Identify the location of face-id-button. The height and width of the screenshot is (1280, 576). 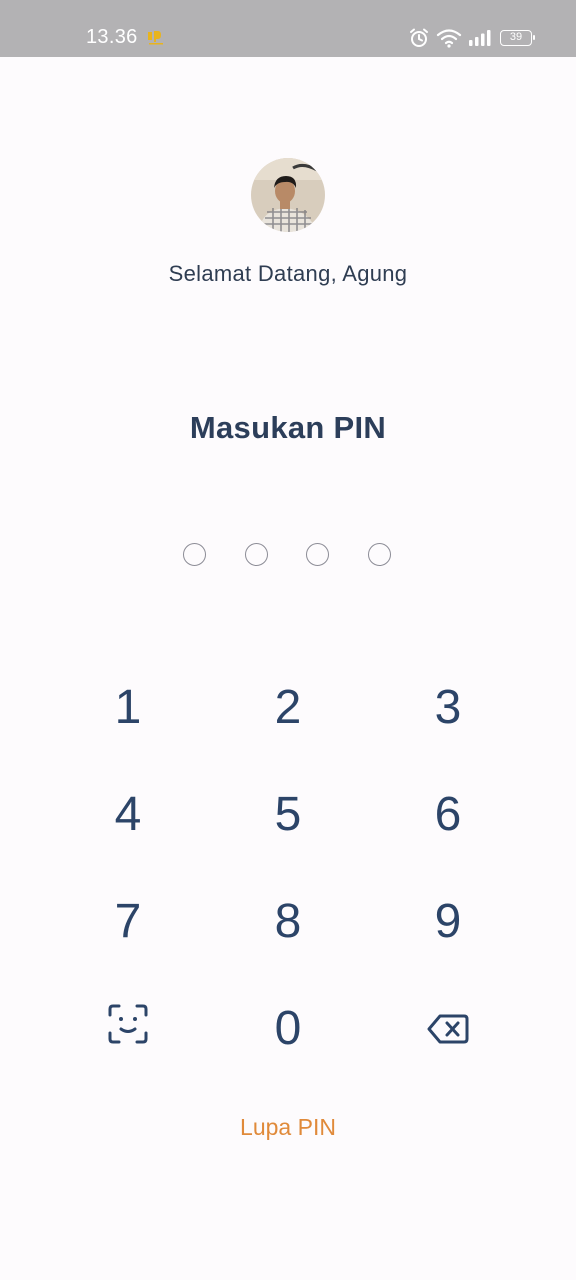
(128, 1028).